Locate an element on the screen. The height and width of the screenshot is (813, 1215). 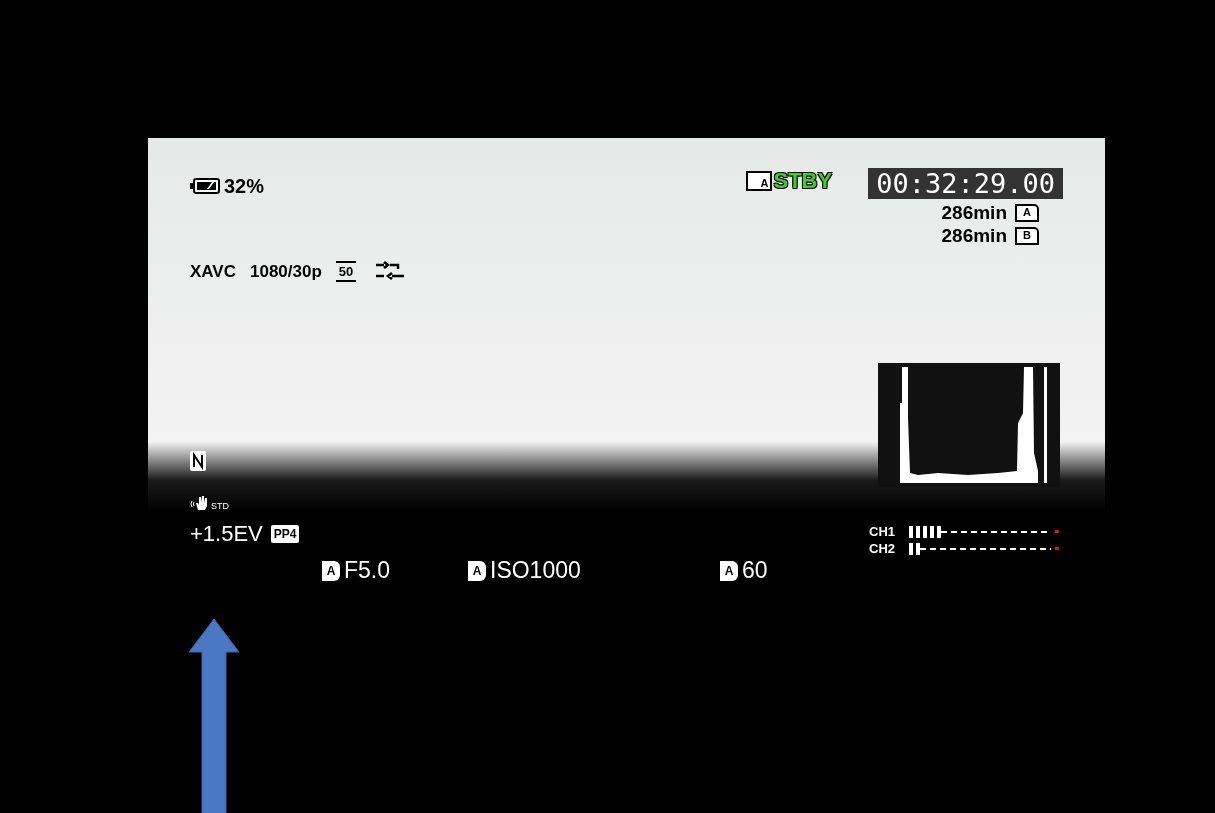
memory-card-slot: B is located at coordinates (1027, 235).